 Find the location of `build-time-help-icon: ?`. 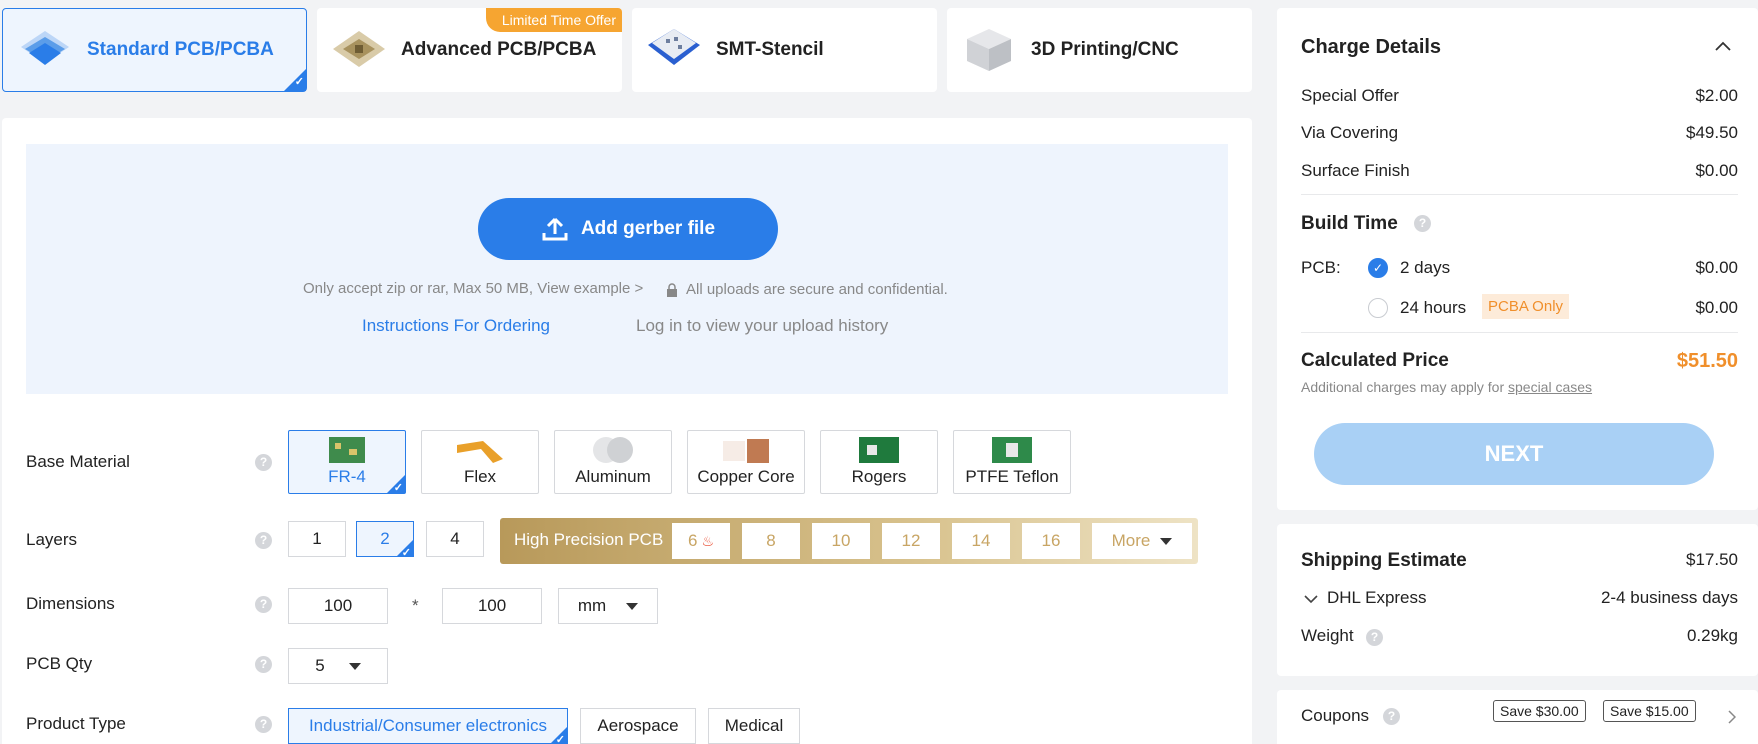

build-time-help-icon: ? is located at coordinates (1422, 223).